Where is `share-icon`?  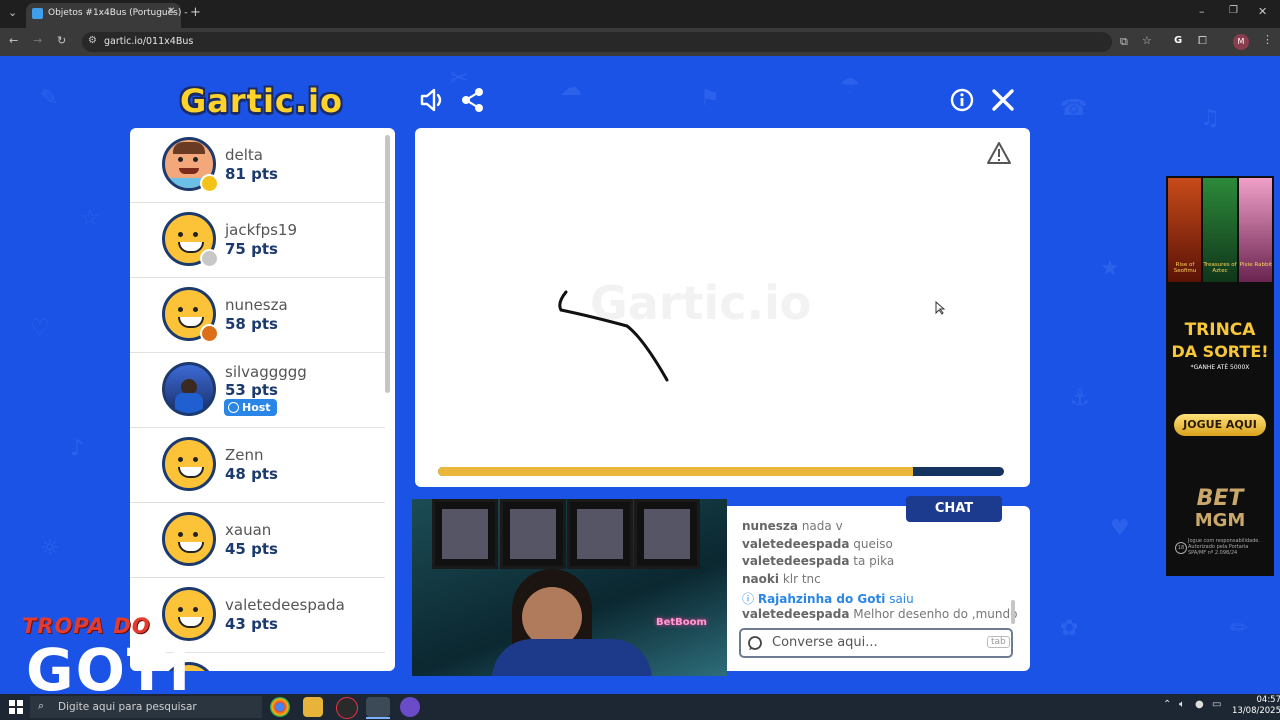
share-icon is located at coordinates (473, 100).